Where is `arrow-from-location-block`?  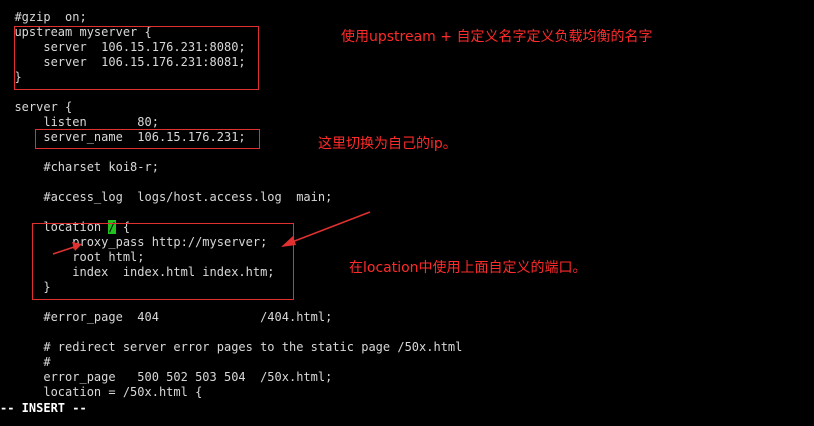 arrow-from-location-block is located at coordinates (67, 248).